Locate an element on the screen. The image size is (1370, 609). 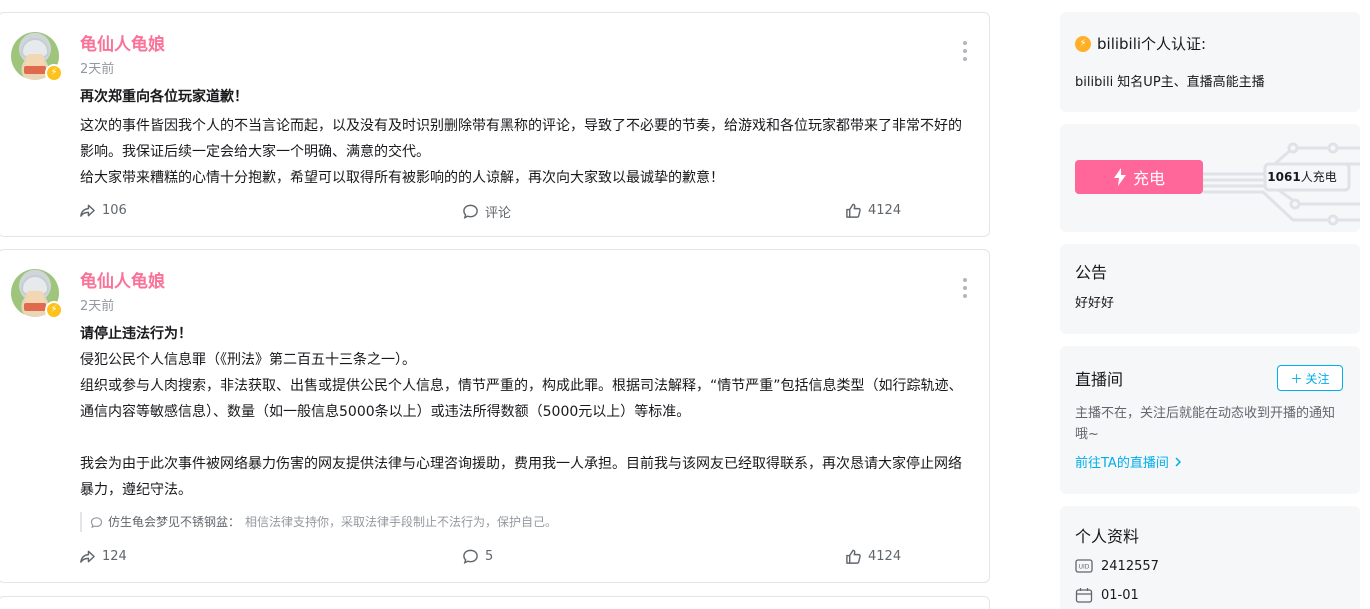
uid-icon: UID is located at coordinates (1084, 566).